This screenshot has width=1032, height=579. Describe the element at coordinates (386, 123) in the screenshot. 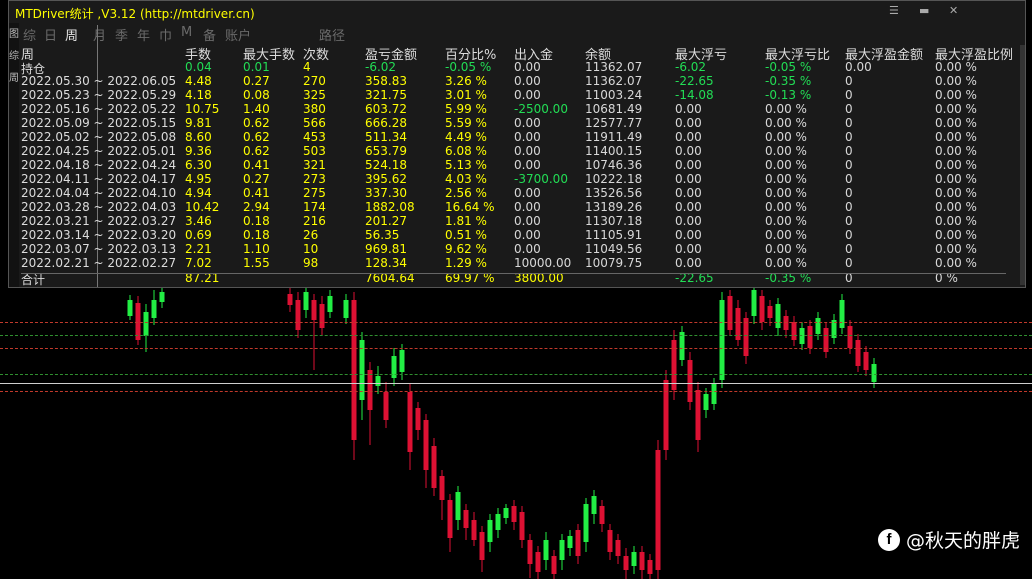

I see `cell-pnl: 666.28` at that location.